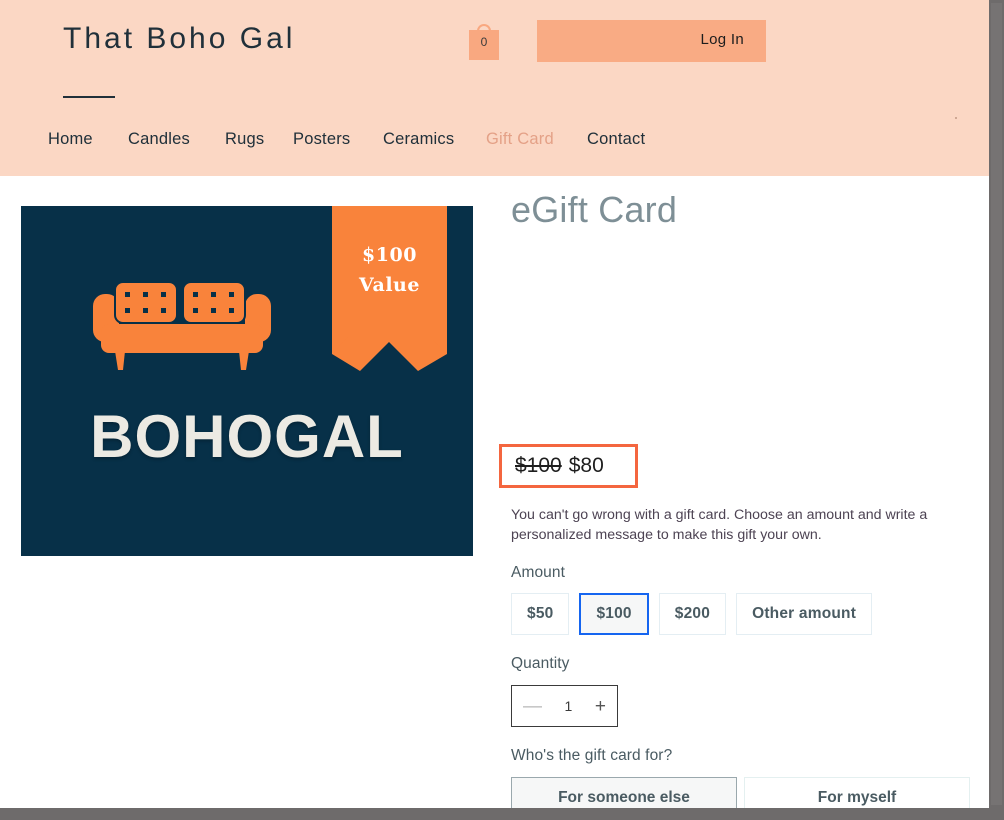  I want to click on cart-button: 0, so click(484, 41).